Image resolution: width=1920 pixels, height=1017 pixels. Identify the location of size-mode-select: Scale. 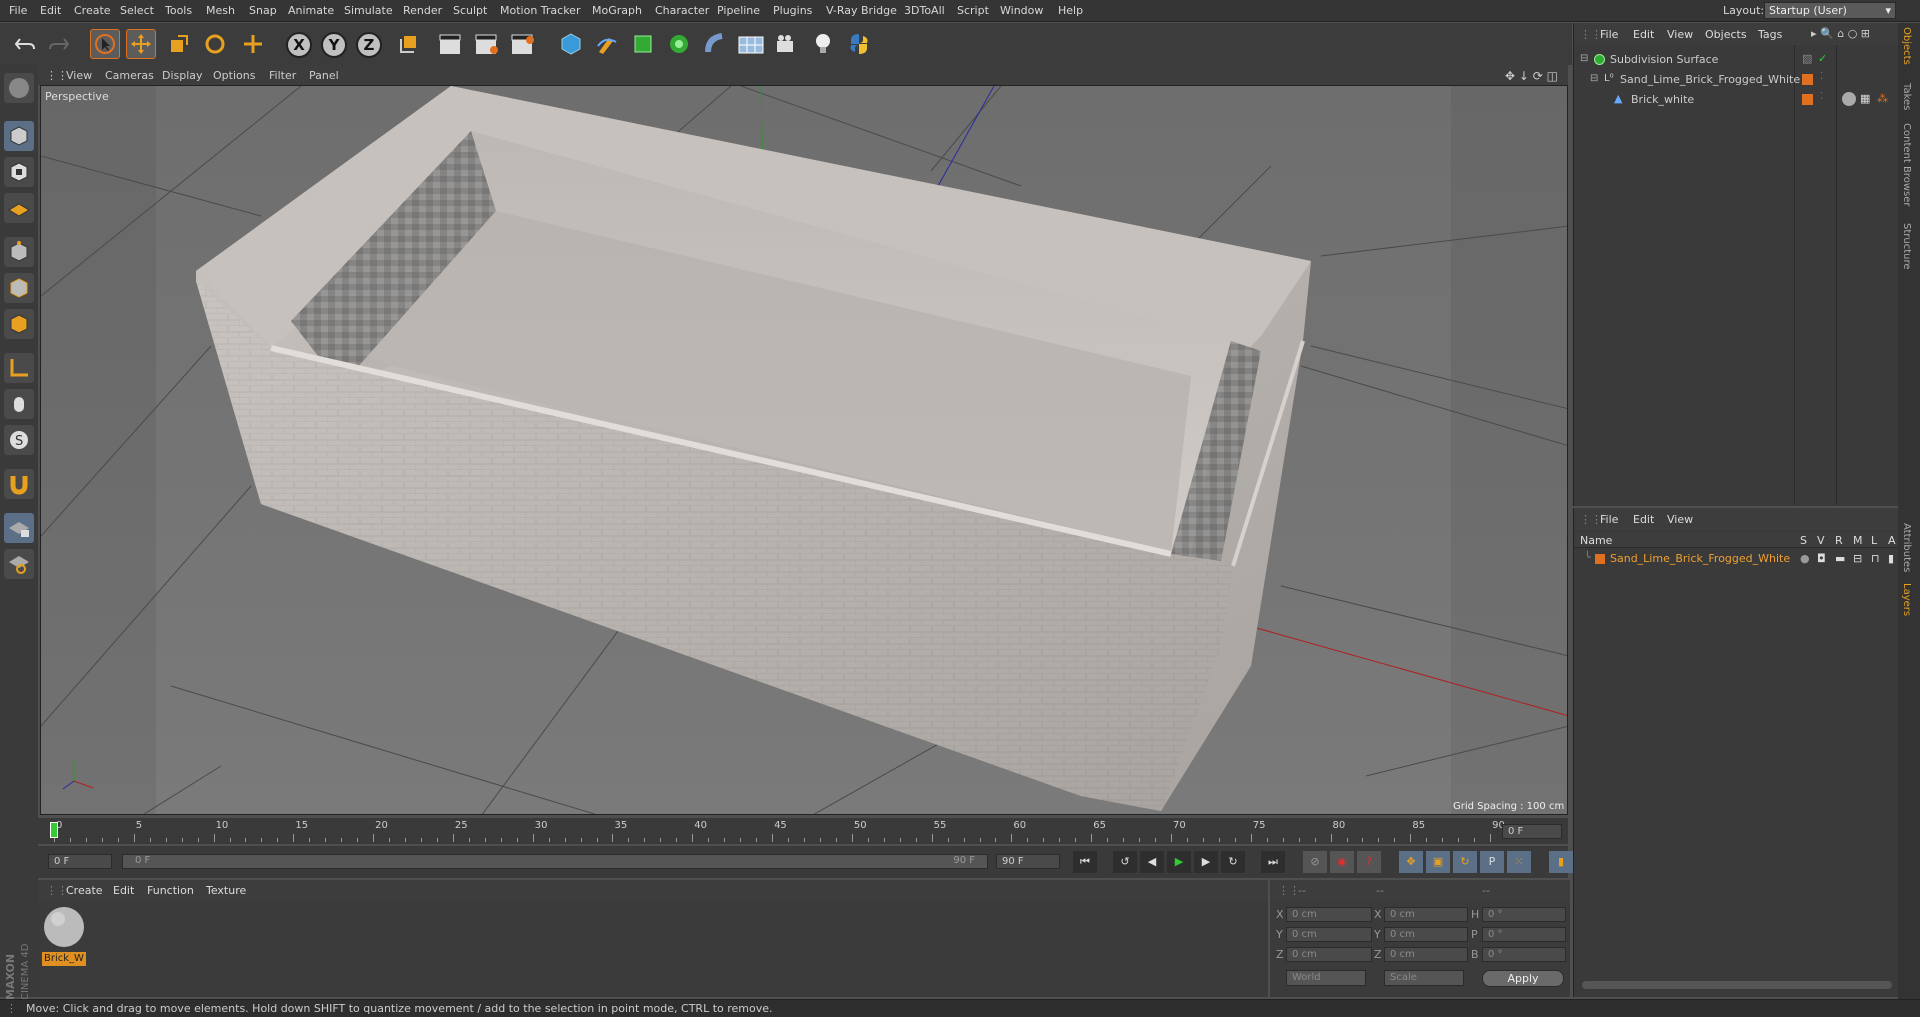
(1424, 978).